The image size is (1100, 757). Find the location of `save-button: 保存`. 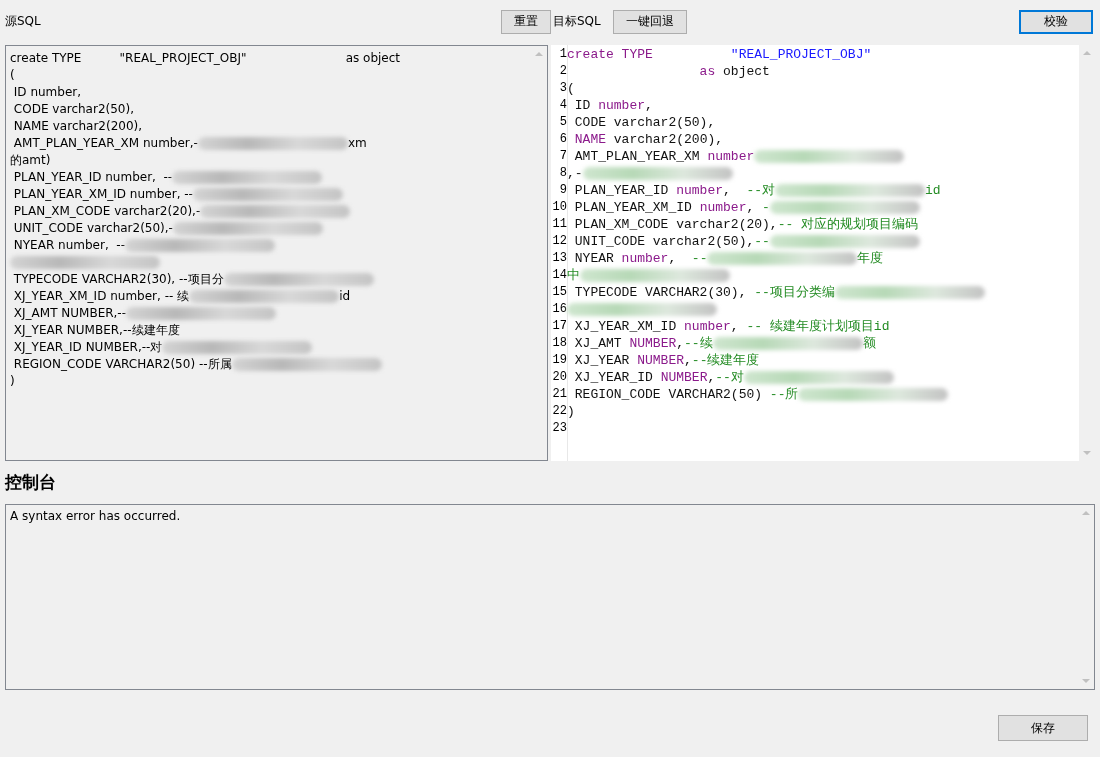

save-button: 保存 is located at coordinates (1043, 728).